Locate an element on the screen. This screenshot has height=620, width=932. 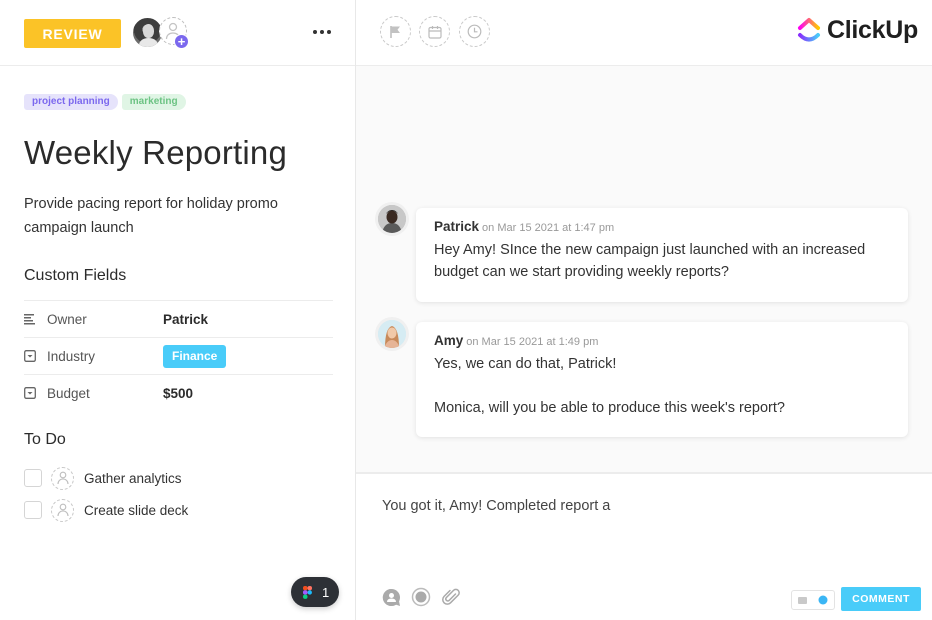
todo-item: Gather analytics is located at coordinates (106, 478).